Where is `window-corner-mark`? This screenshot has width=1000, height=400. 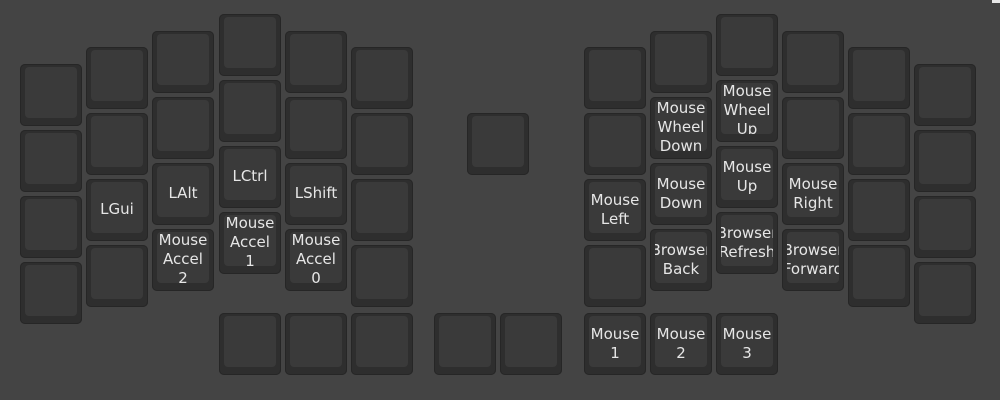 window-corner-mark is located at coordinates (996, 1).